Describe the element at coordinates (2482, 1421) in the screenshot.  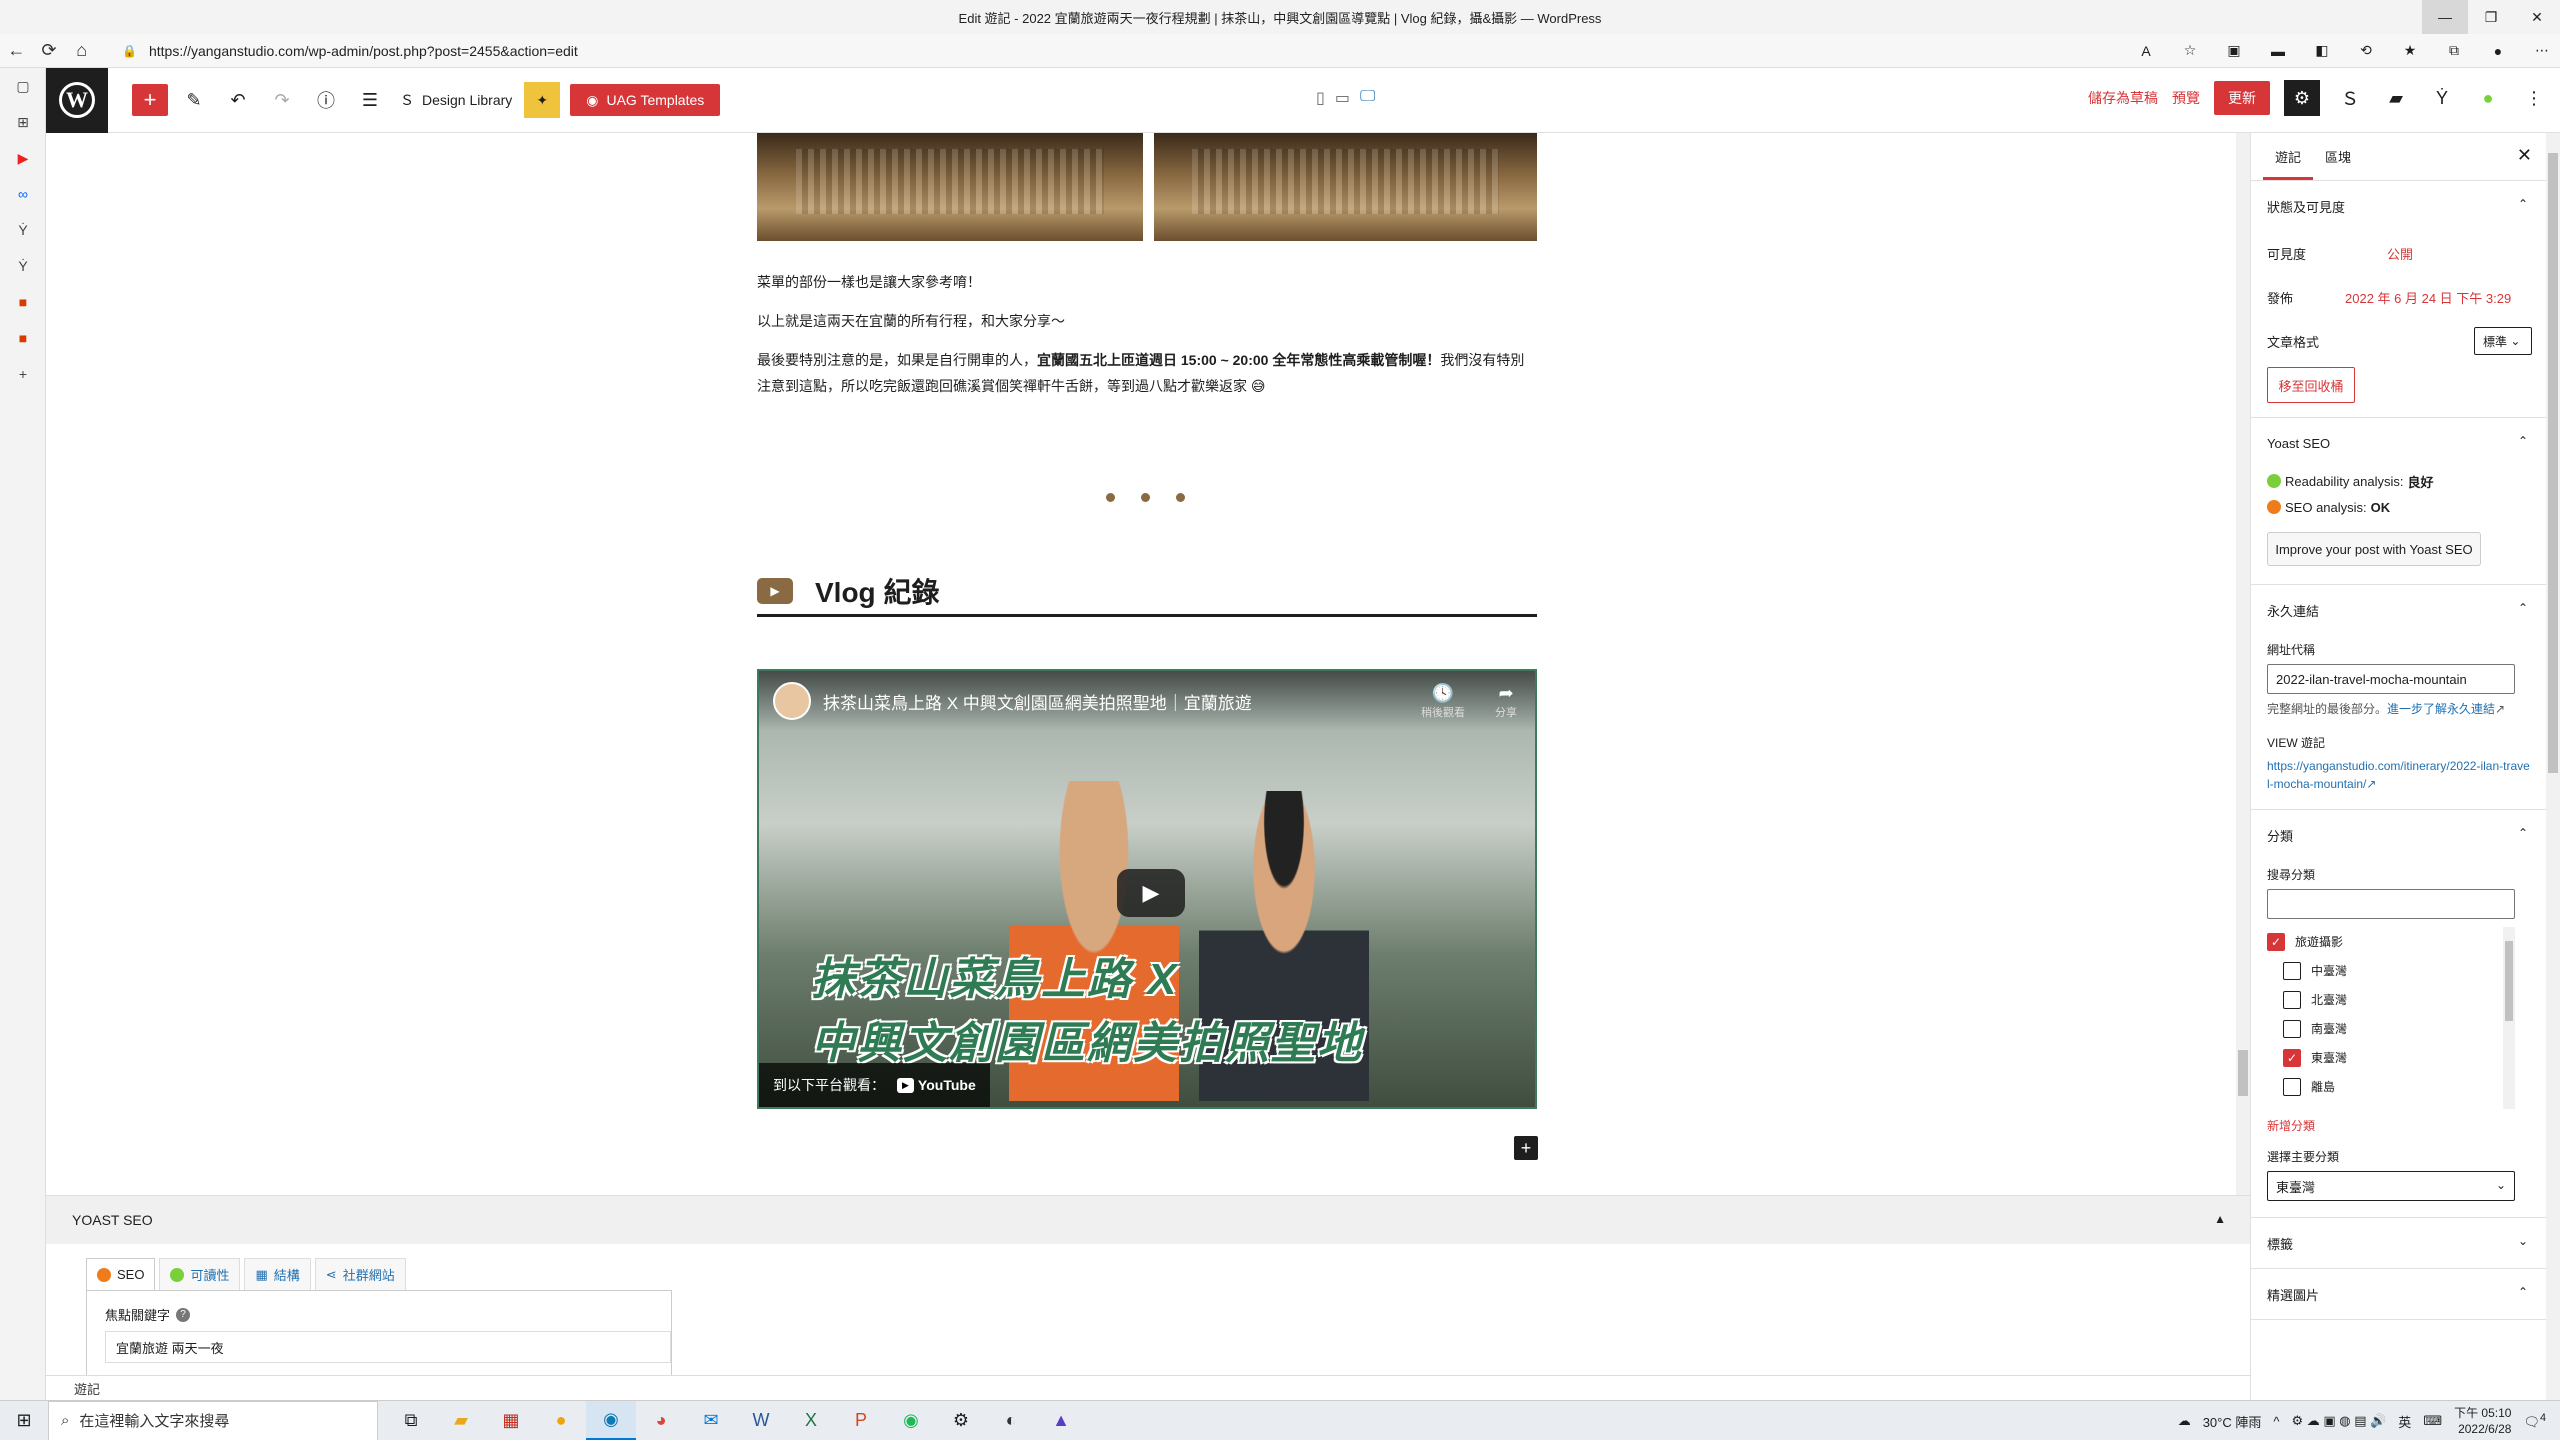
I see `clock: 下午 05:10 2022/6/28` at that location.